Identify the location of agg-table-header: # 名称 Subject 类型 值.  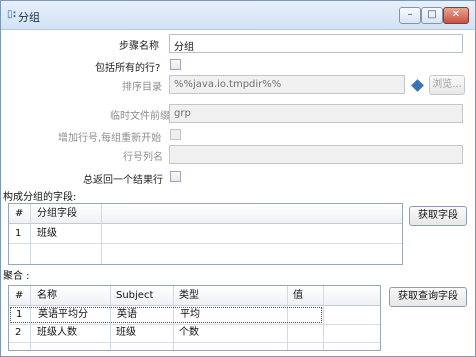
(194, 296).